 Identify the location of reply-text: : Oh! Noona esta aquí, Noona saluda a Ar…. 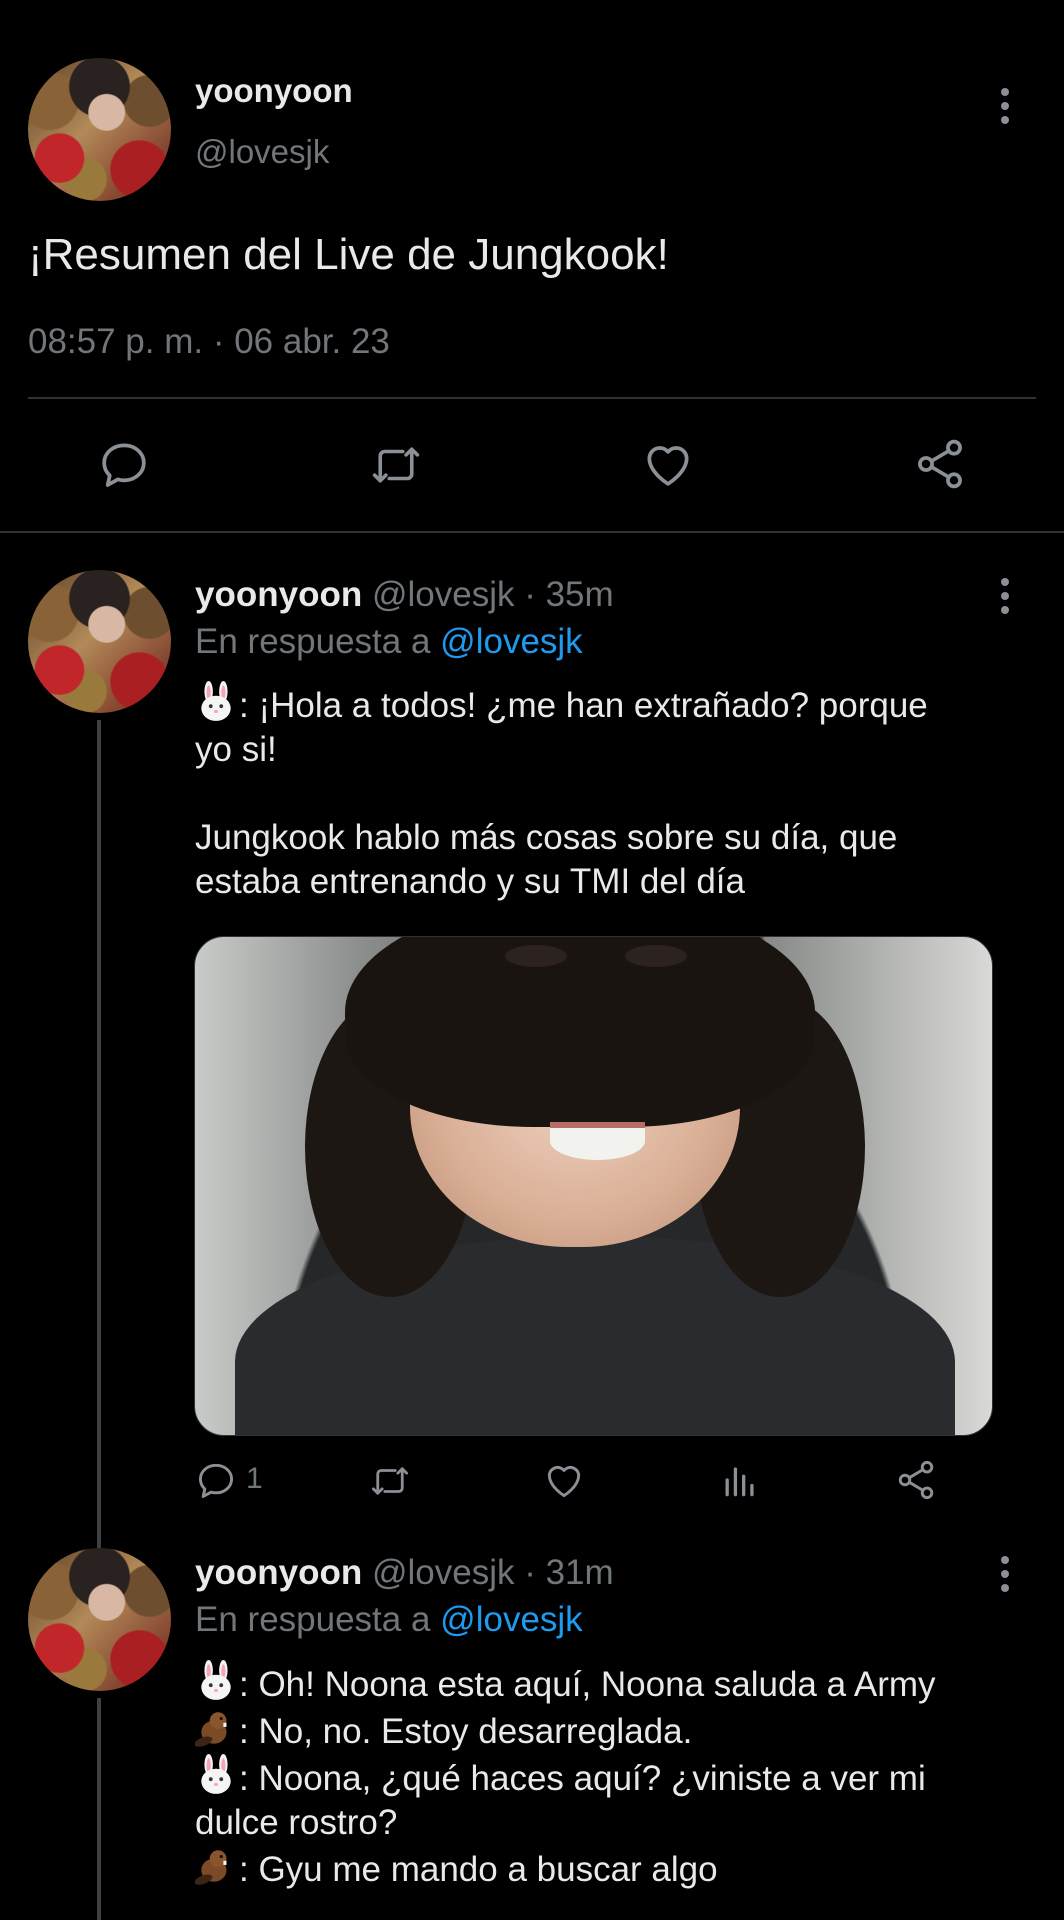
(615, 1776).